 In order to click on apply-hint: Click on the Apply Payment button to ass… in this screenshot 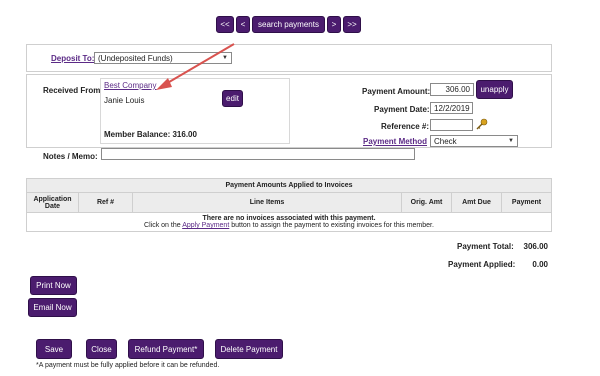, I will do `click(289, 225)`.